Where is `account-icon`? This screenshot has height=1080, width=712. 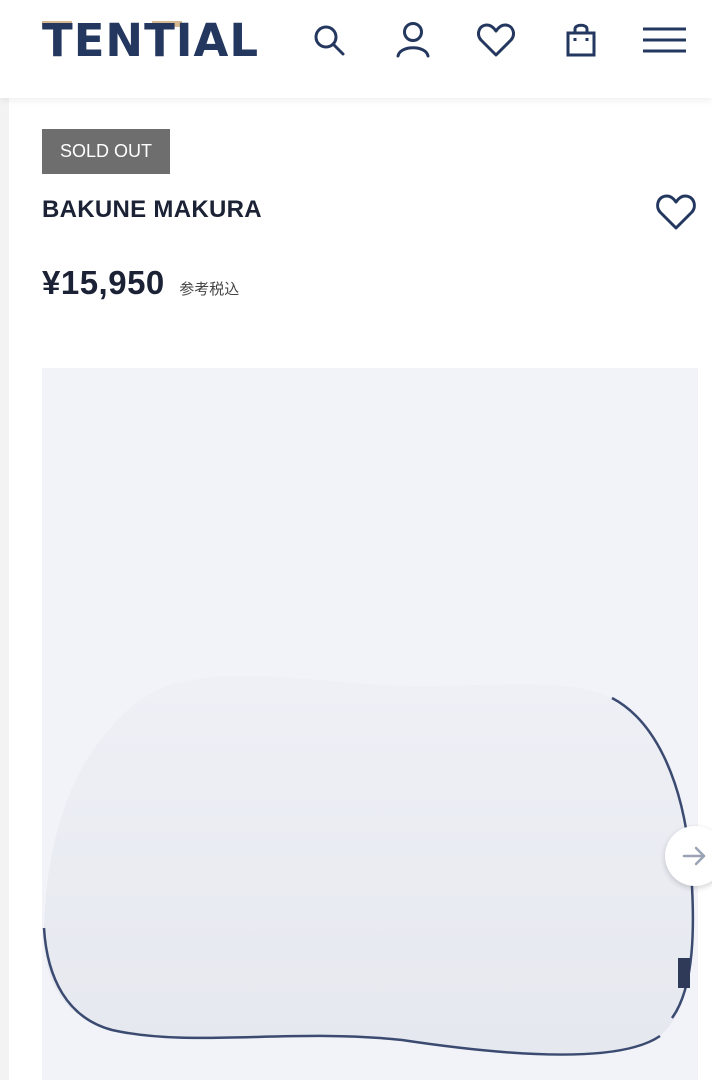
account-icon is located at coordinates (413, 40).